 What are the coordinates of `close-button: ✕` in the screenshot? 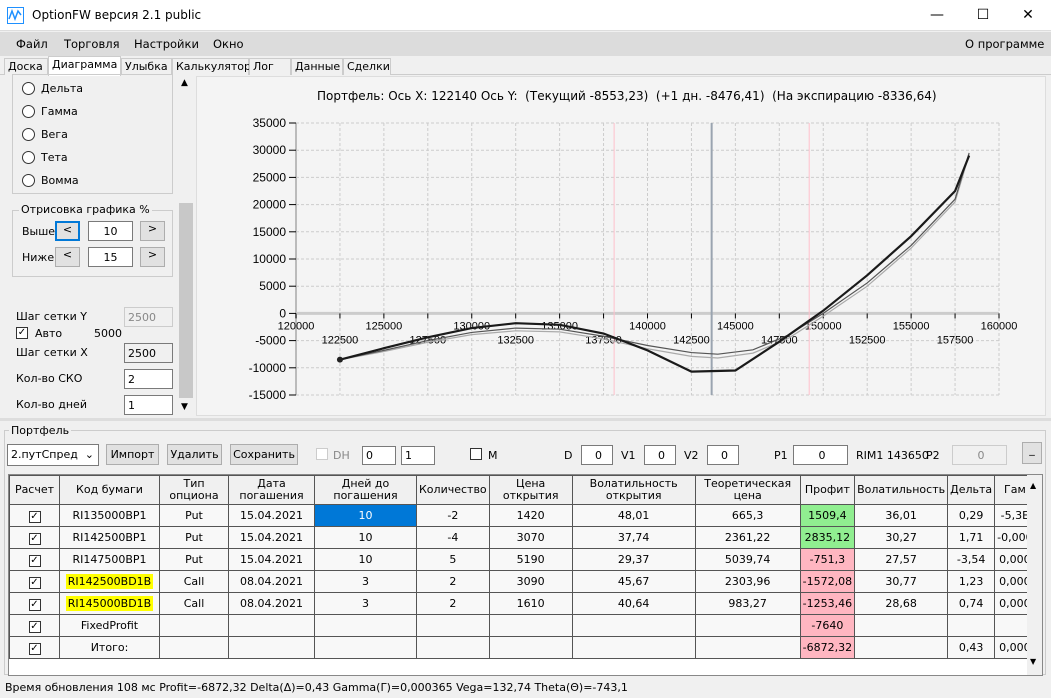 It's located at (1028, 15).